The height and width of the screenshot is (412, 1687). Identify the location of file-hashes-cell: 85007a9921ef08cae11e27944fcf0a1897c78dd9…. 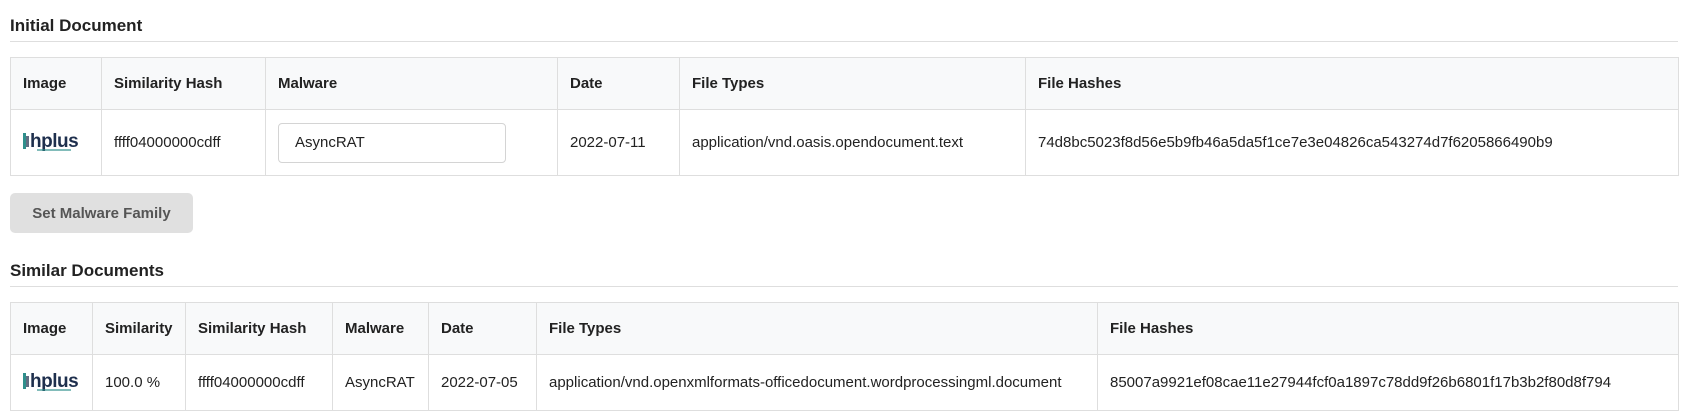
(1388, 382).